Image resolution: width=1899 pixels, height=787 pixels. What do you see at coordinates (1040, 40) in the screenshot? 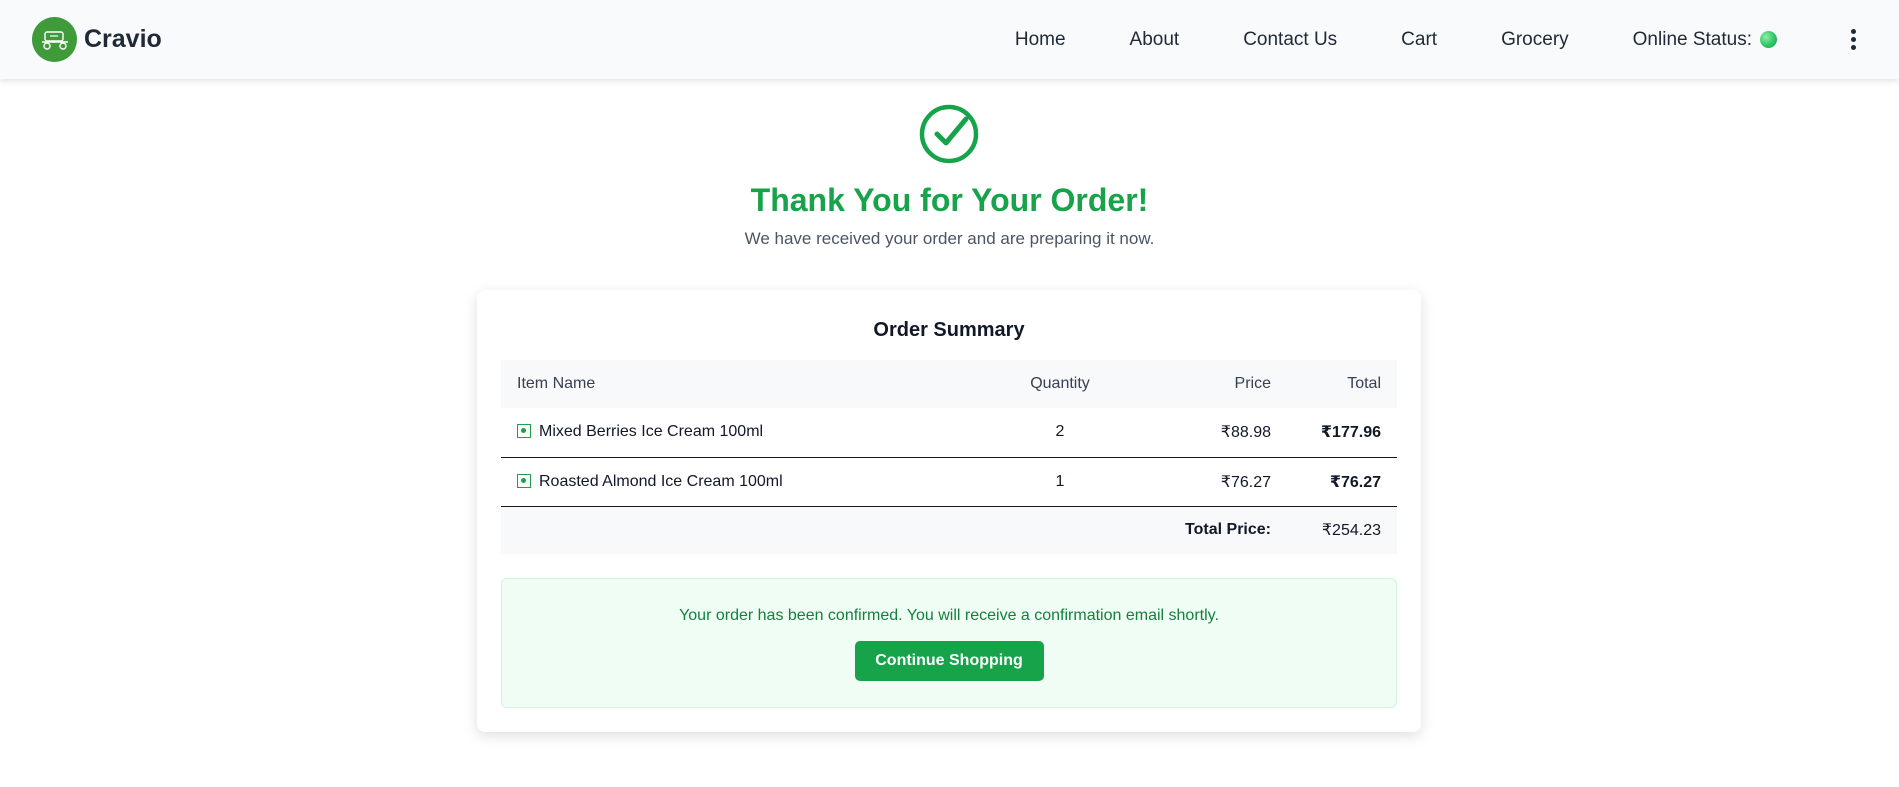
I see `nav-link-home: Home` at bounding box center [1040, 40].